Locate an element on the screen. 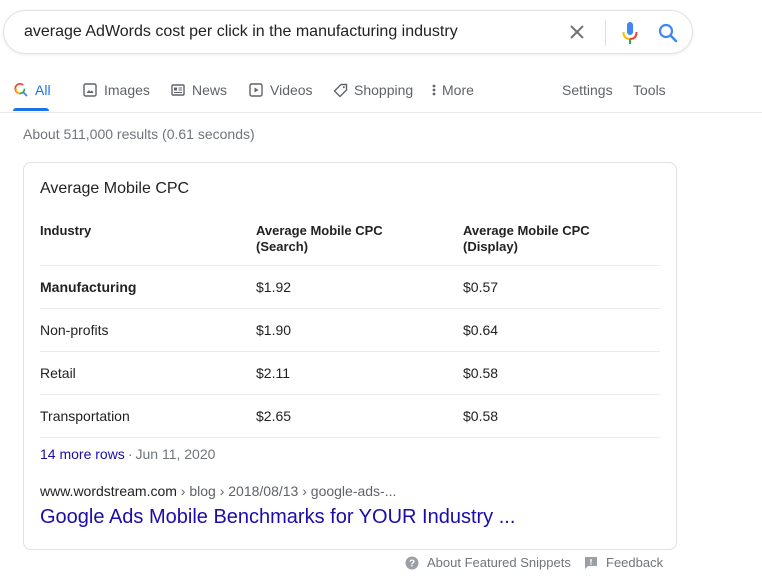 The width and height of the screenshot is (762, 581). cell-search-cpc: $1.90 is located at coordinates (359, 330).